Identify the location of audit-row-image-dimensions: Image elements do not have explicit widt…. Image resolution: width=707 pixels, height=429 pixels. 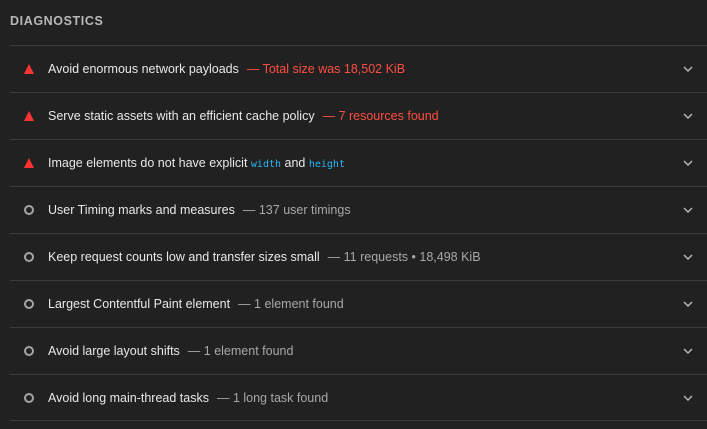
(358, 162).